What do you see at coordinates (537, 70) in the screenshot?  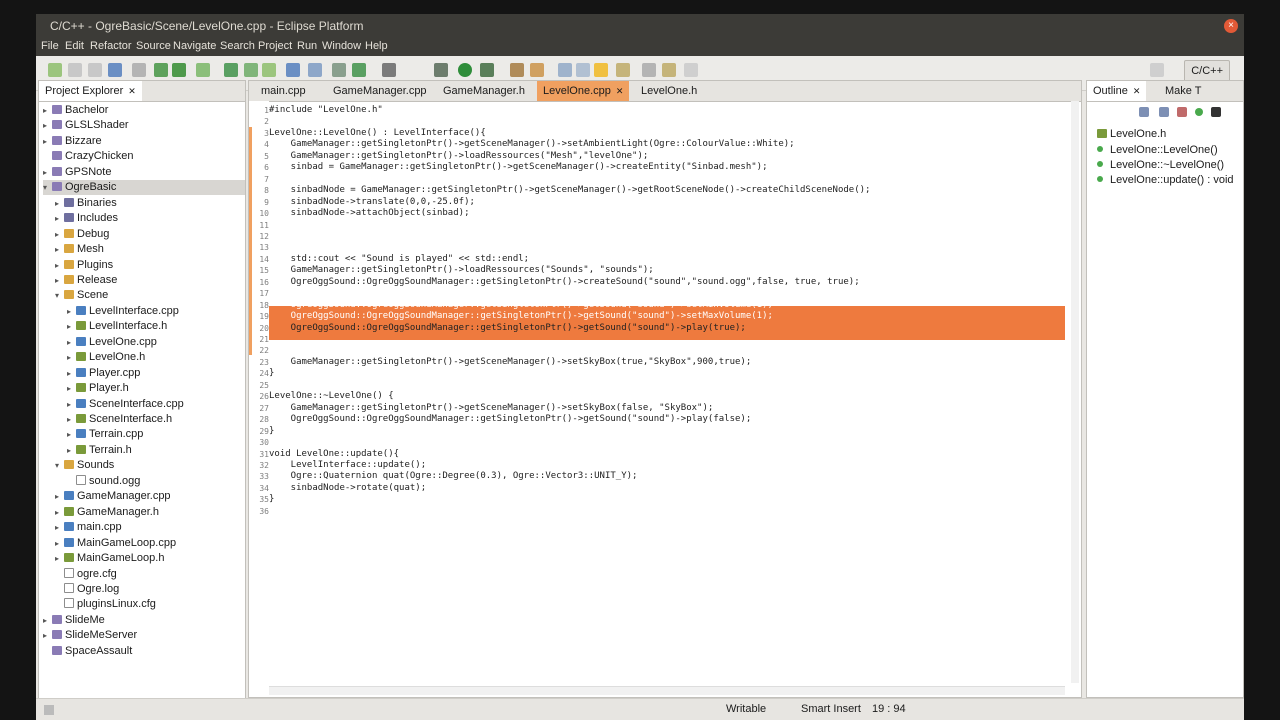 I see `annotation-icon` at bounding box center [537, 70].